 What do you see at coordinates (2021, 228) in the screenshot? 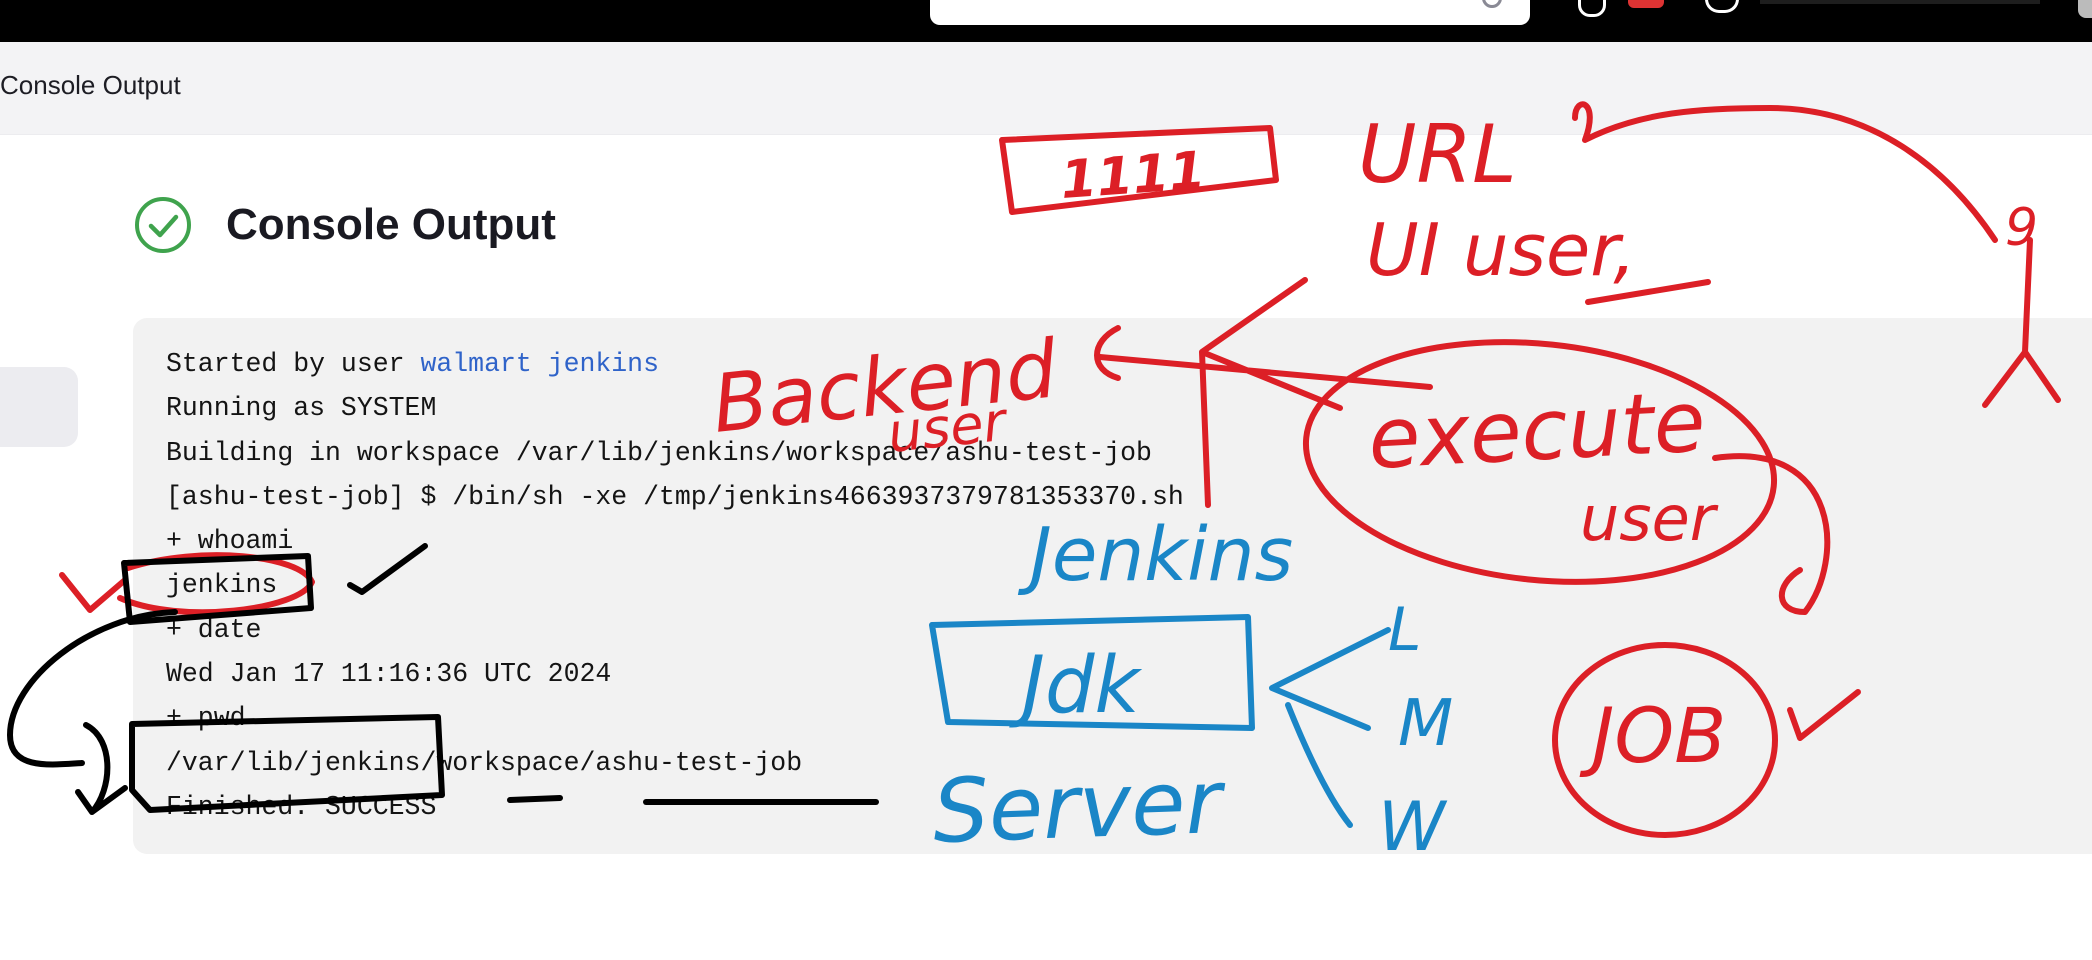
I see `number-label: 9` at bounding box center [2021, 228].